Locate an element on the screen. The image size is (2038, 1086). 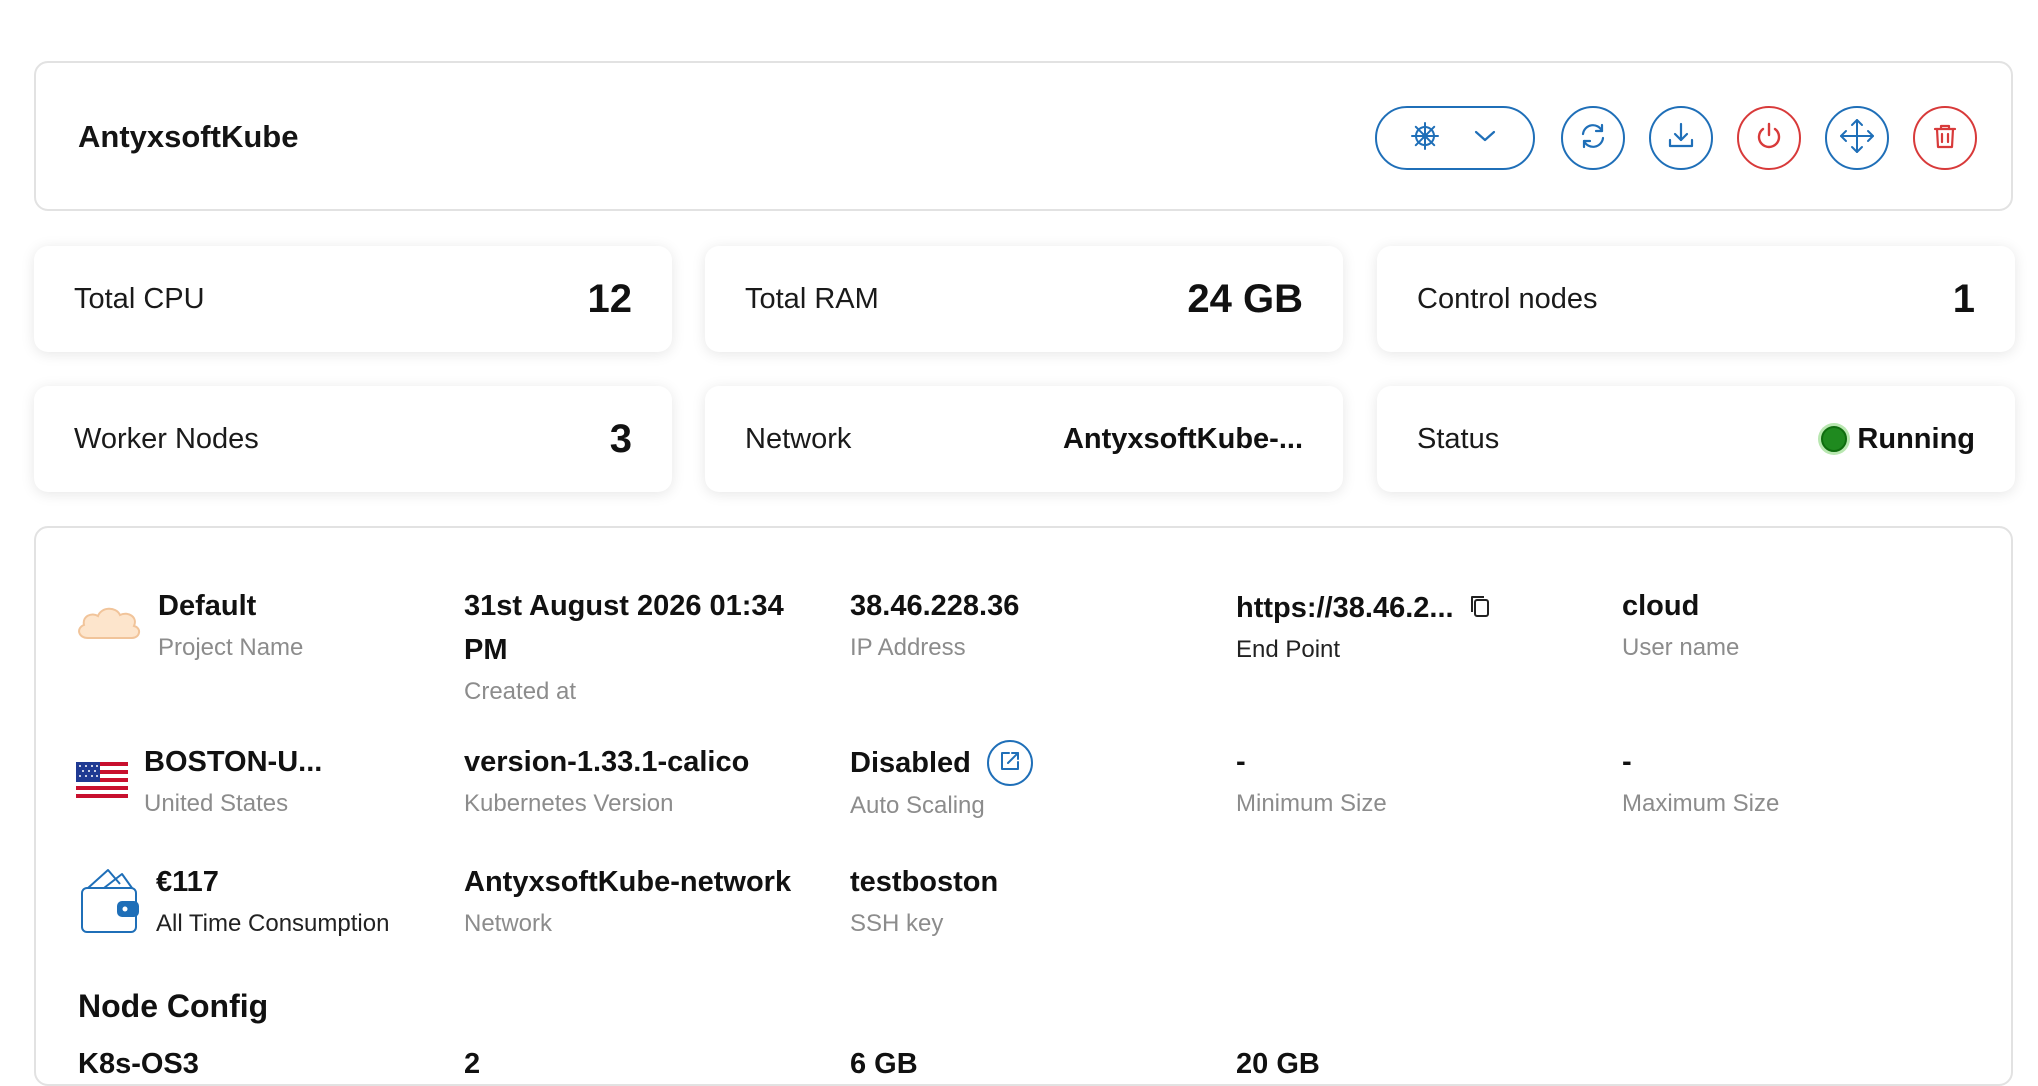
refresh-icon is located at coordinates (1593, 138).